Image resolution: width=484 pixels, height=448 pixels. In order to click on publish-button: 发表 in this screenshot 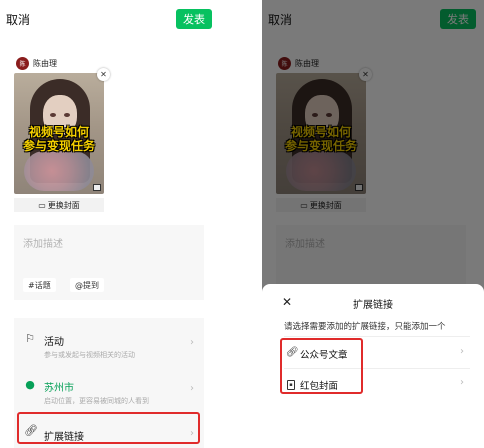, I will do `click(194, 19)`.